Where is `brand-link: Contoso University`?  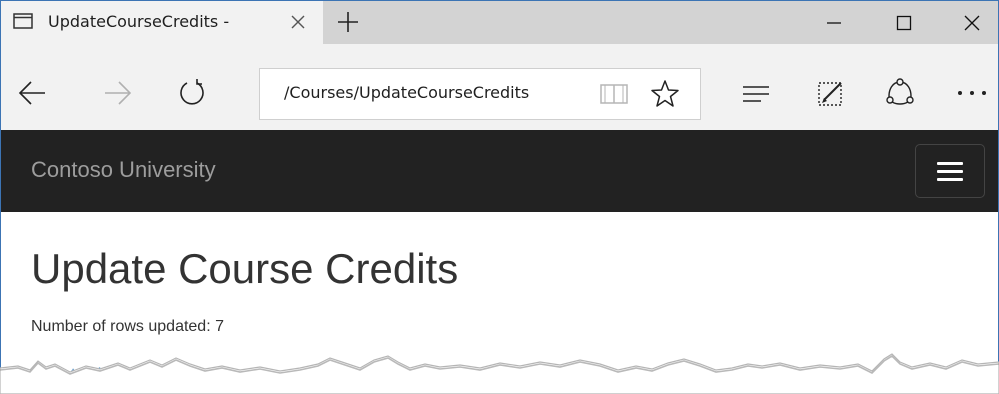 brand-link: Contoso University is located at coordinates (123, 170).